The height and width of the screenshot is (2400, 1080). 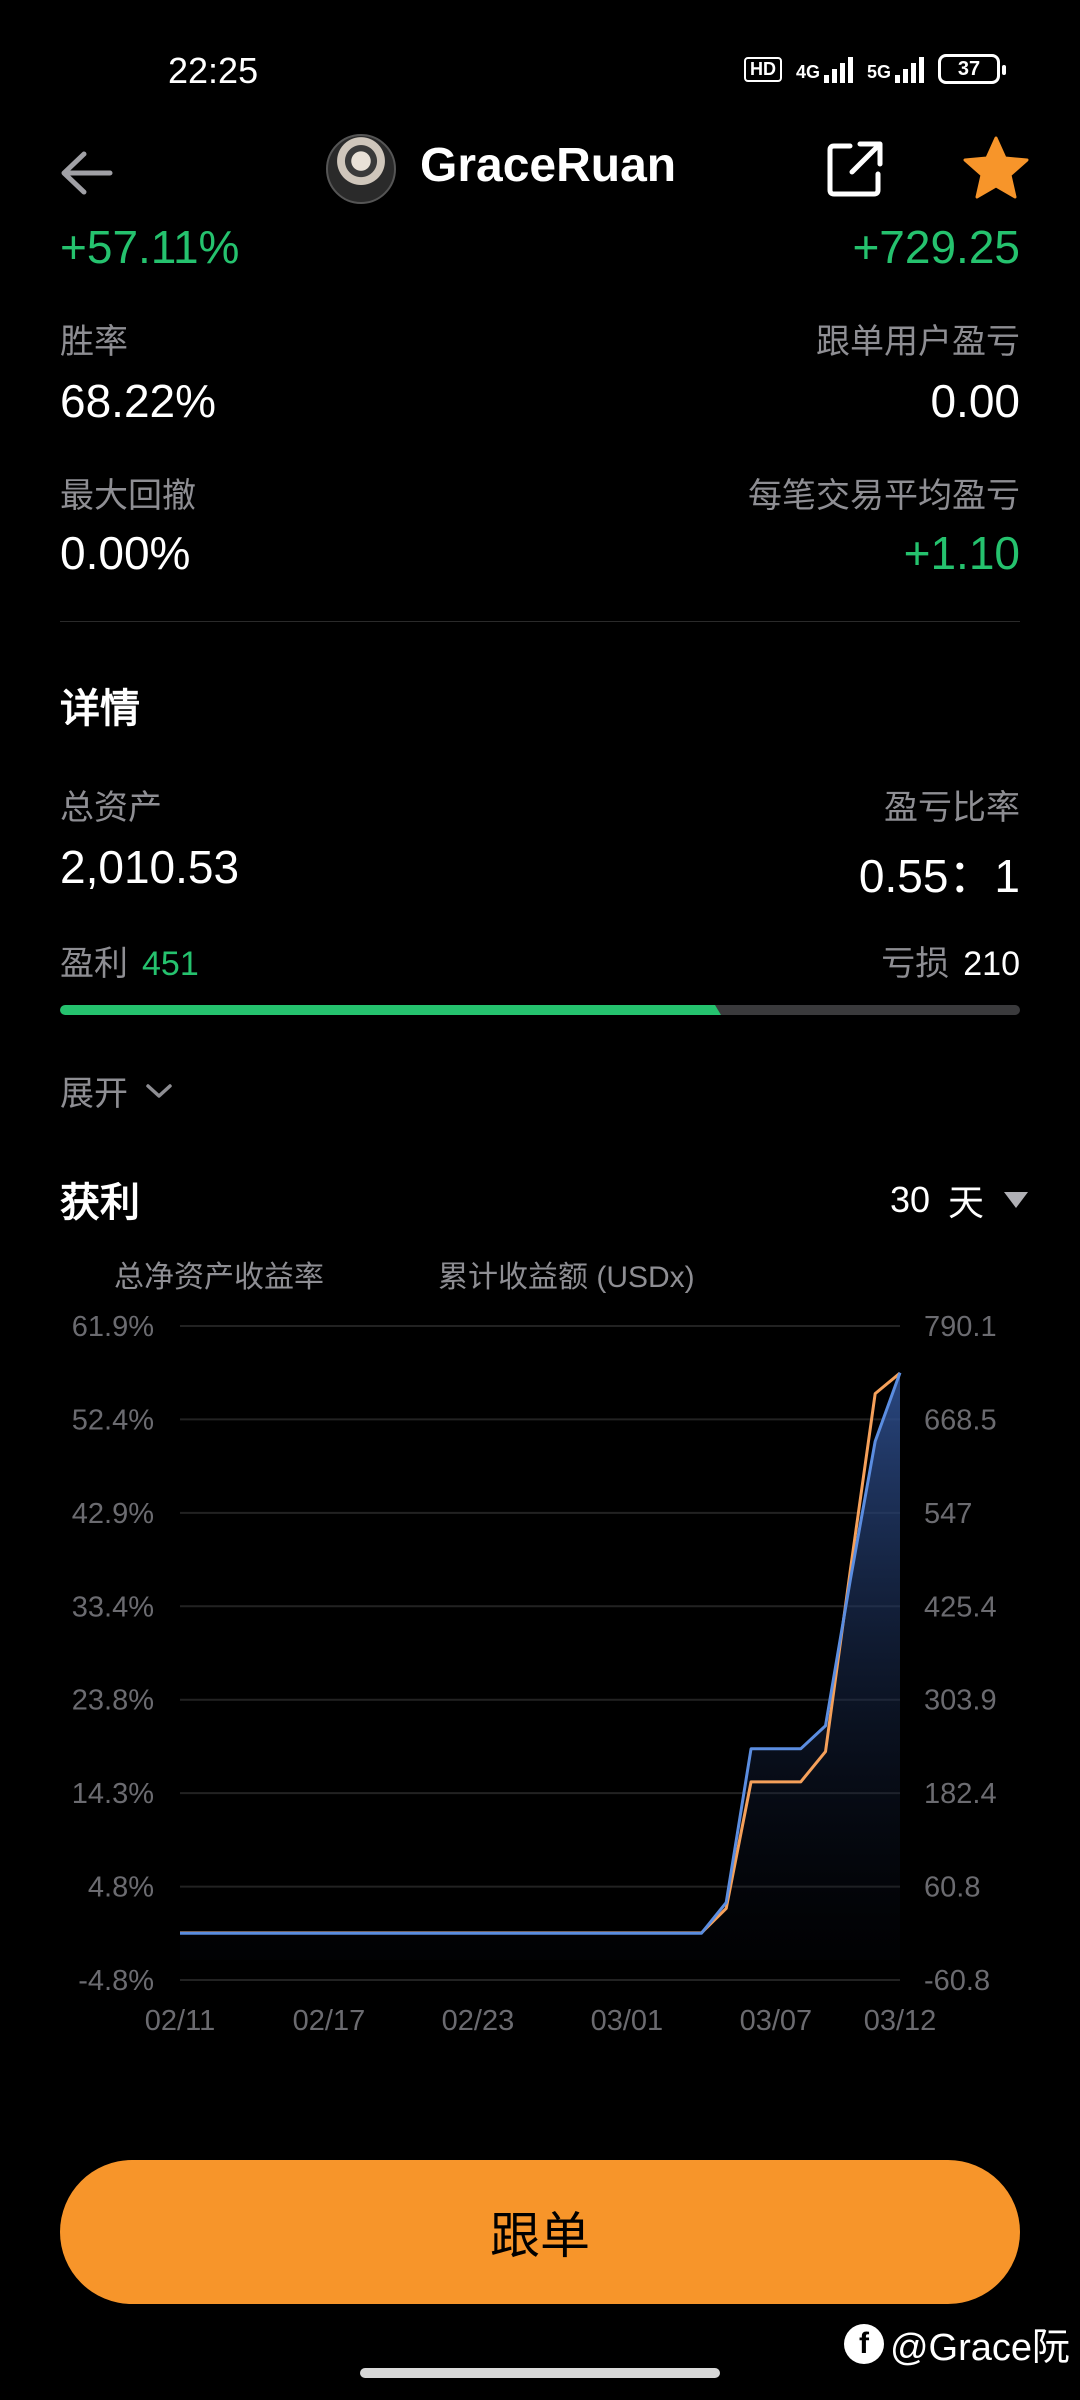 I want to click on y-right-tick-label: 668.5, so click(x=960, y=1420).